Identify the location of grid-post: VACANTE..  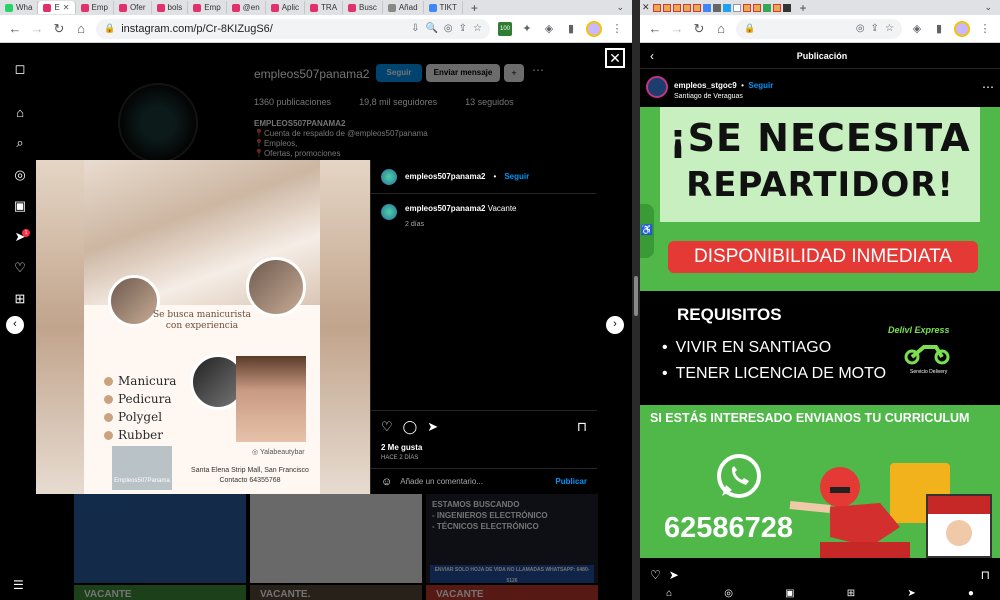
(336, 592).